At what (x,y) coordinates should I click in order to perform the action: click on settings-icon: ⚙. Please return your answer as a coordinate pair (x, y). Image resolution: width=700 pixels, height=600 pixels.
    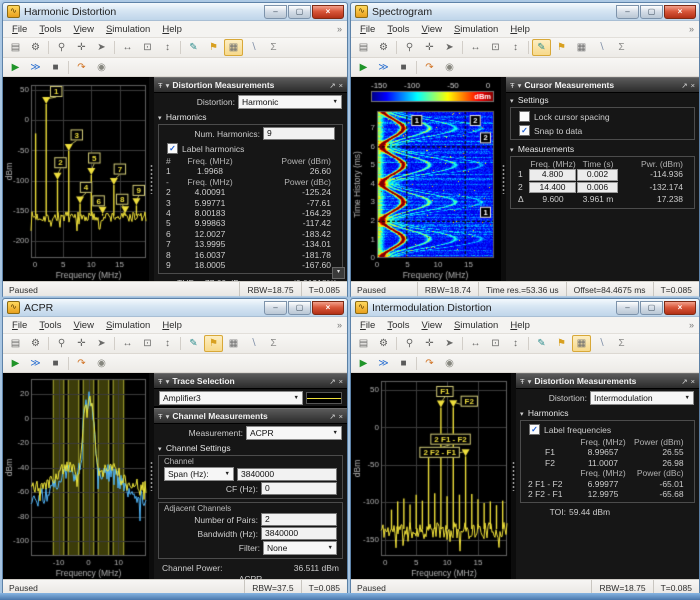
    Looking at the image, I should click on (383, 47).